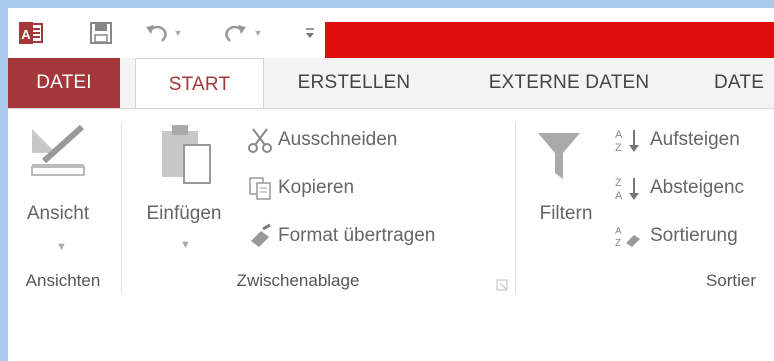 This screenshot has height=361, width=774. Describe the element at coordinates (184, 214) in the screenshot. I see `paste-button: Einfügen` at that location.